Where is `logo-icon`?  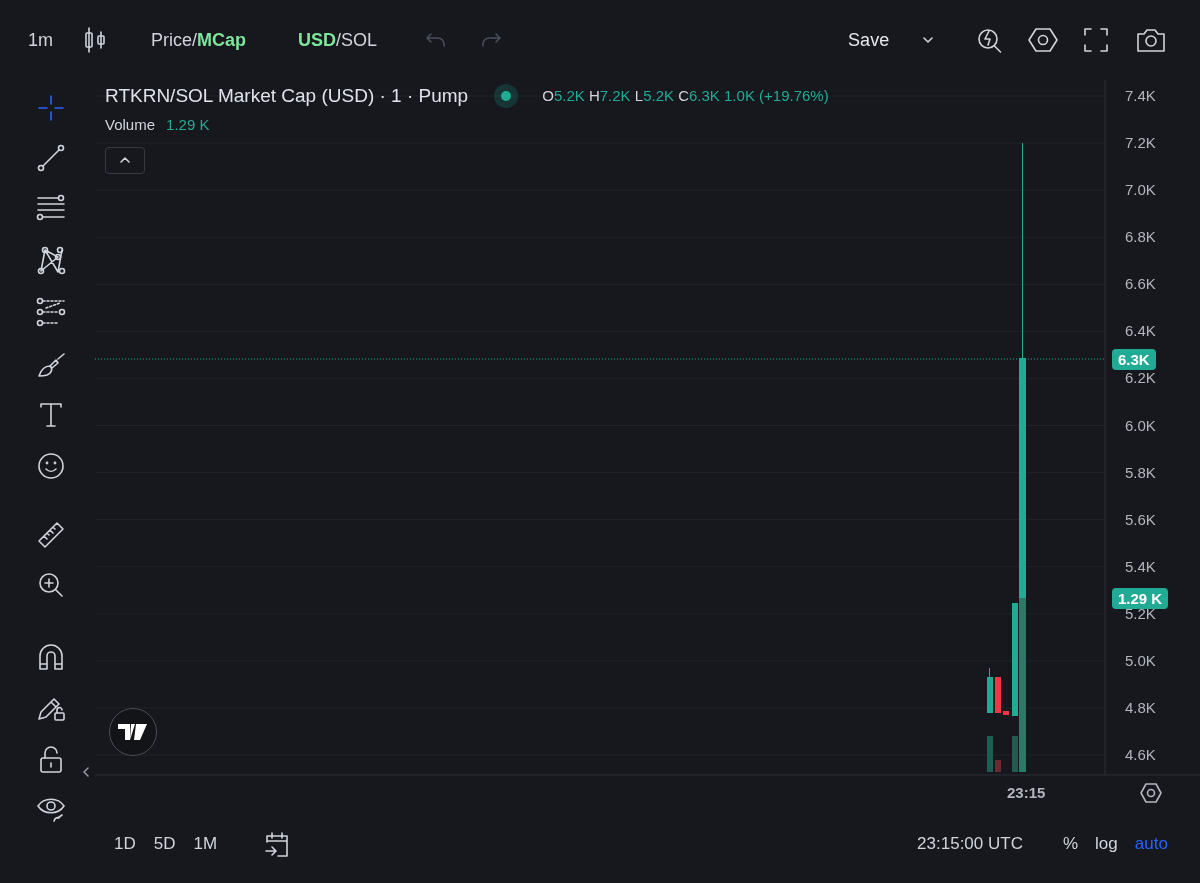 logo-icon is located at coordinates (133, 732).